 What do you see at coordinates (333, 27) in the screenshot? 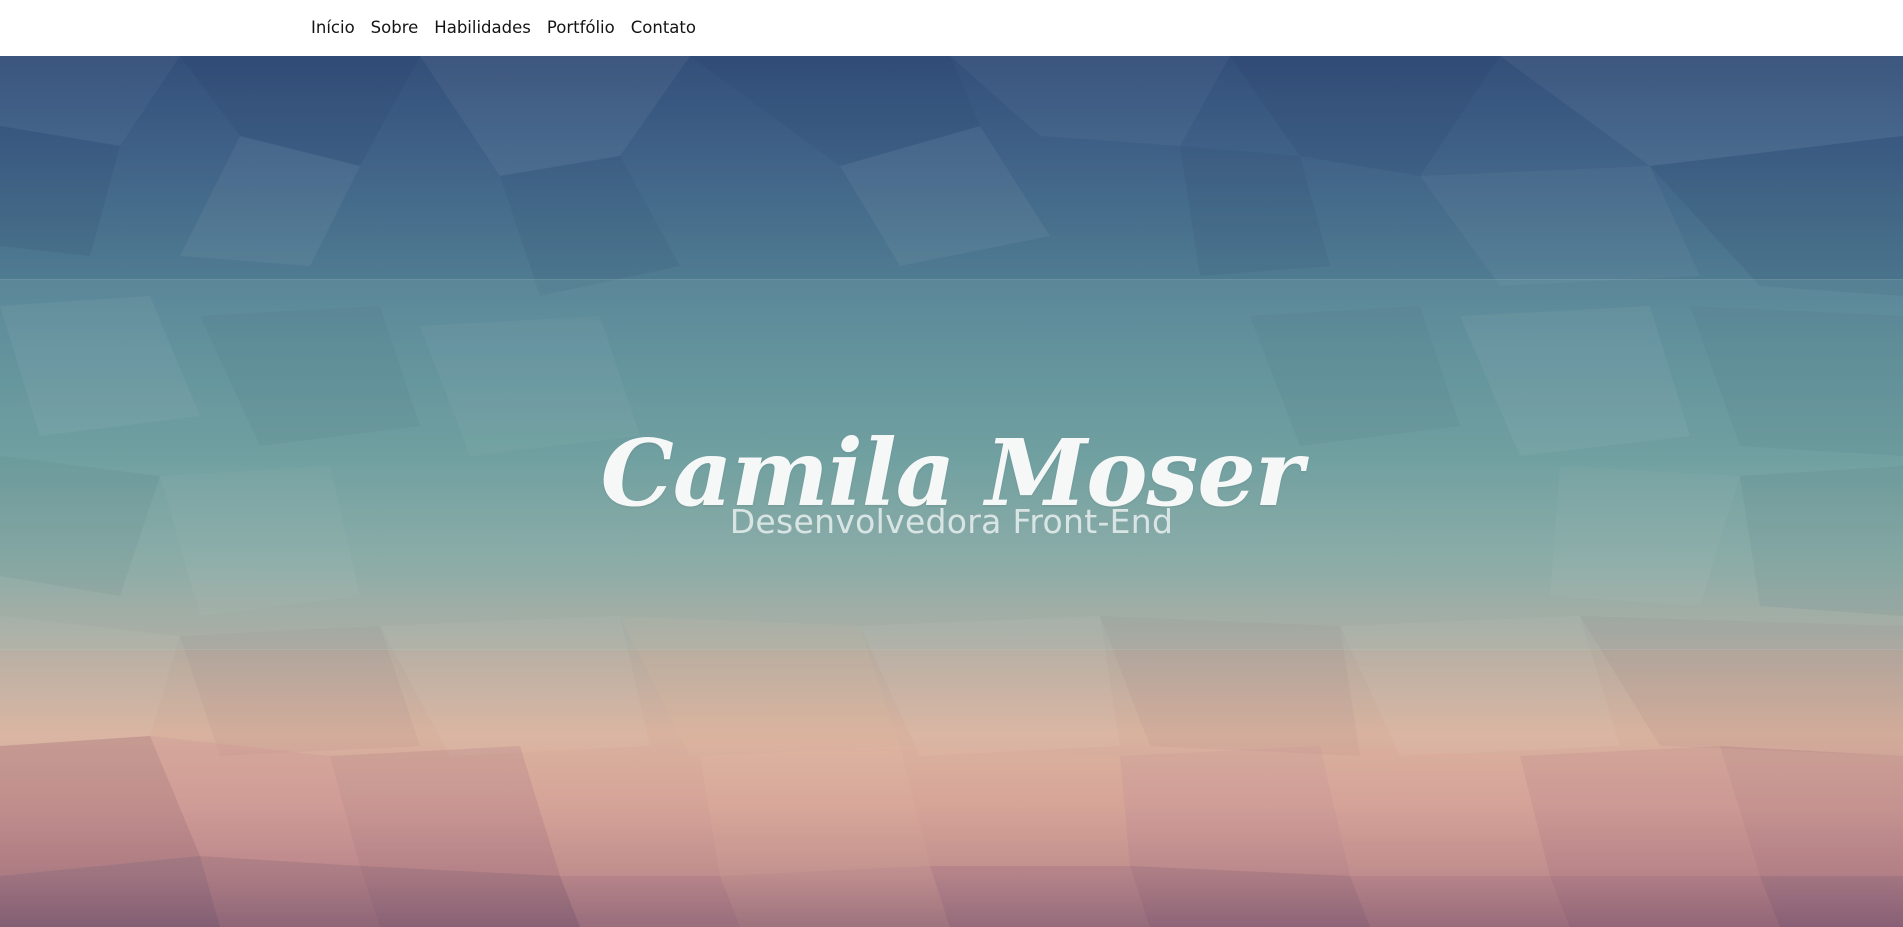
I see `nav-link-inicio: Início` at bounding box center [333, 27].